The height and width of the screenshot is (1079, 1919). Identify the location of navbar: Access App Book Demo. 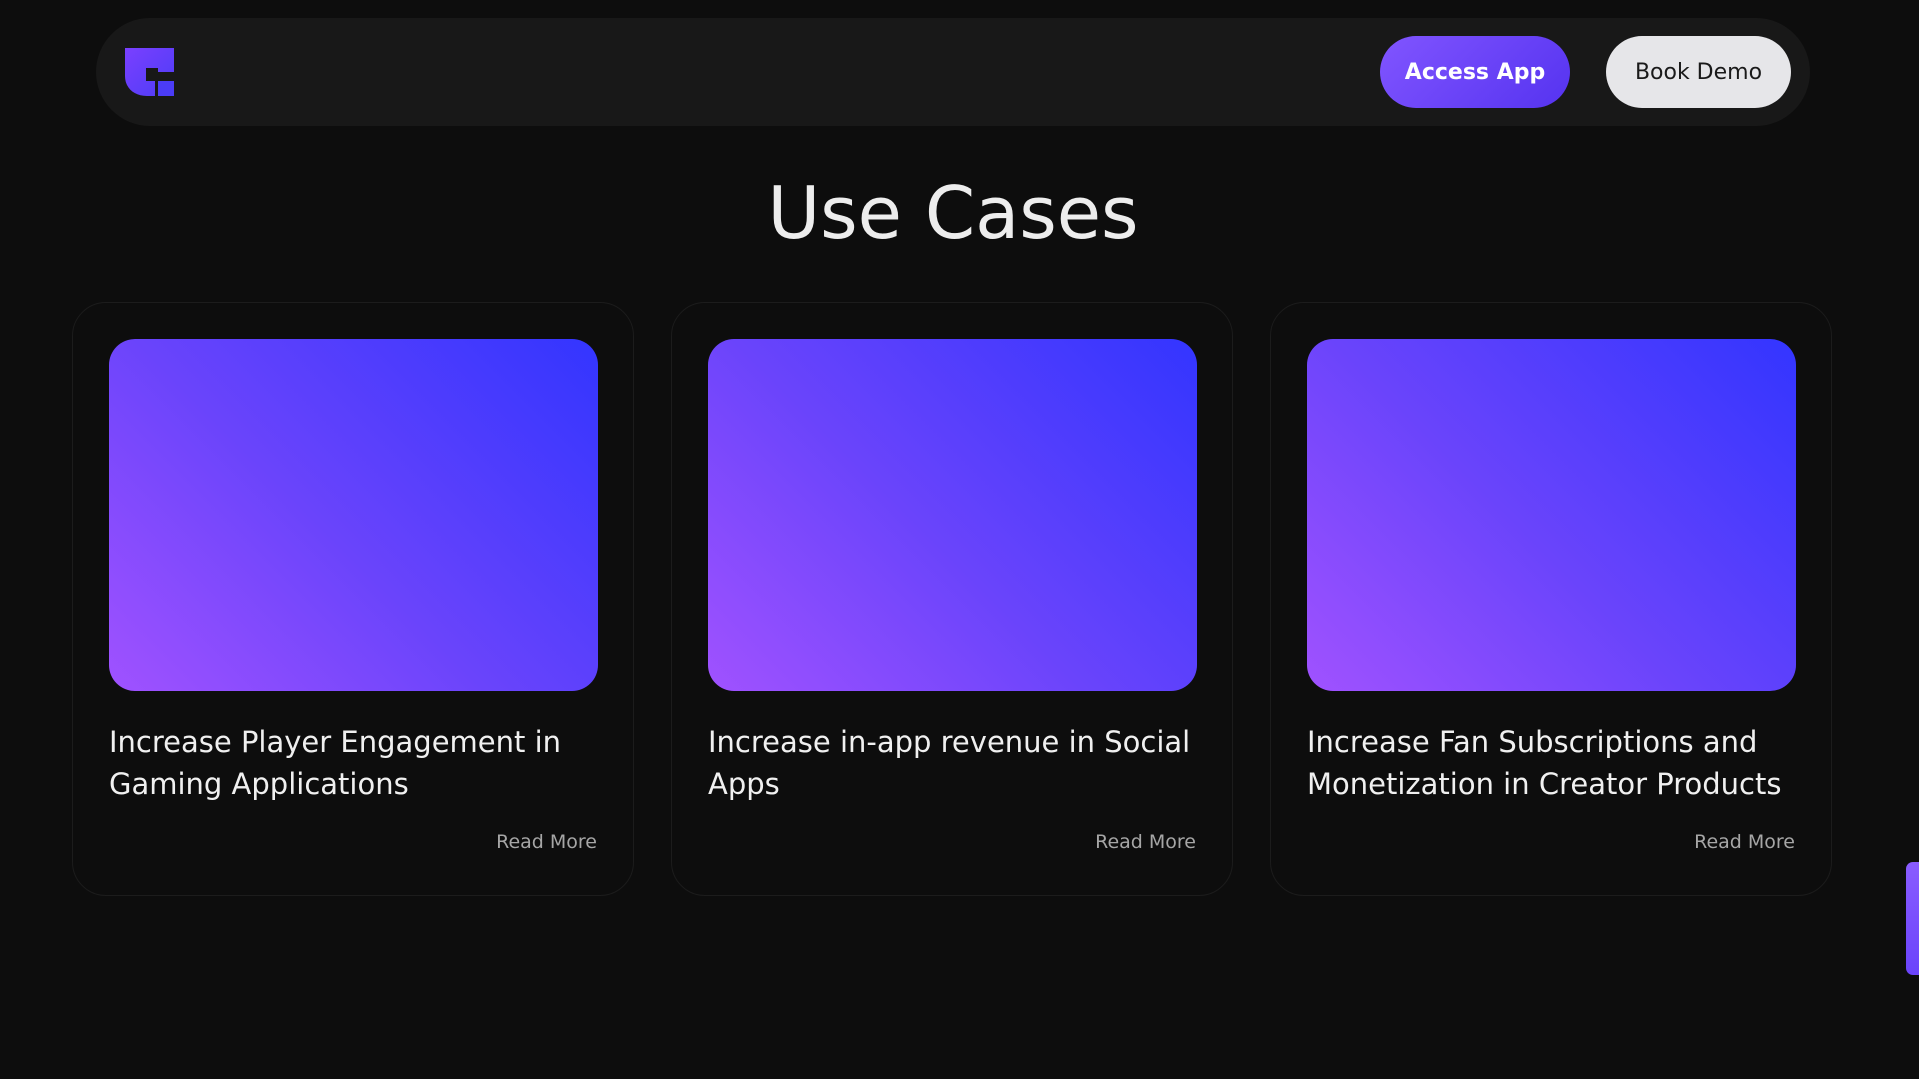
(953, 72).